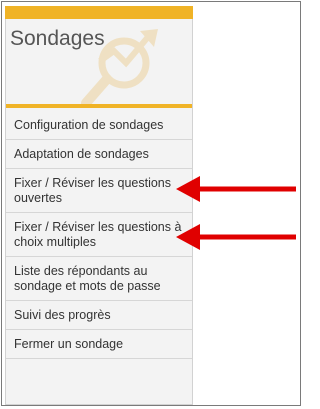  Describe the element at coordinates (99, 315) in the screenshot. I see `menu-item-suivi-progres: Suivi des progrès` at that location.